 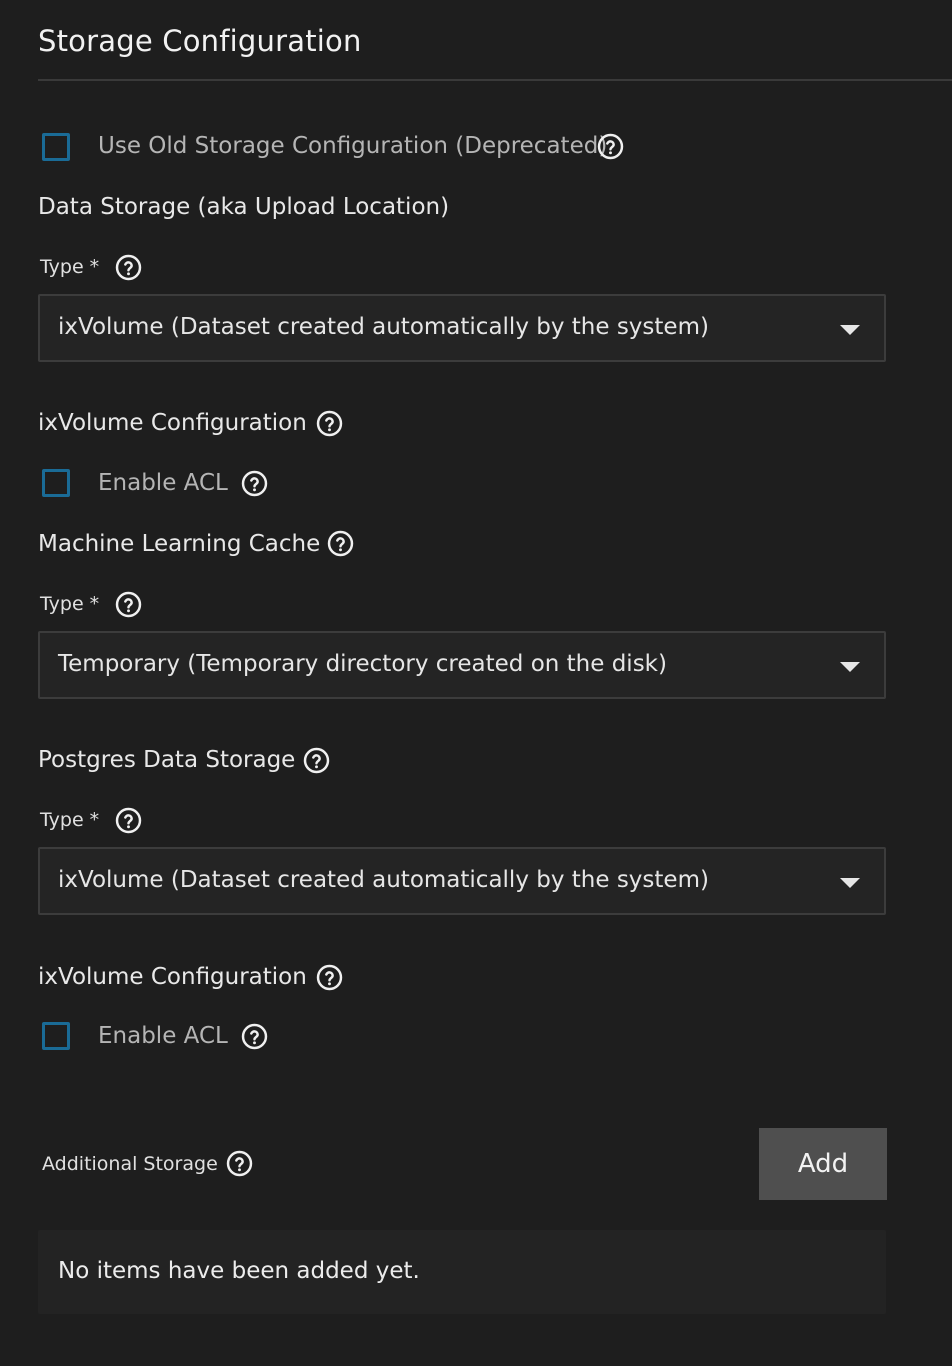 I want to click on data-acl-checkbox, so click(x=56, y=483).